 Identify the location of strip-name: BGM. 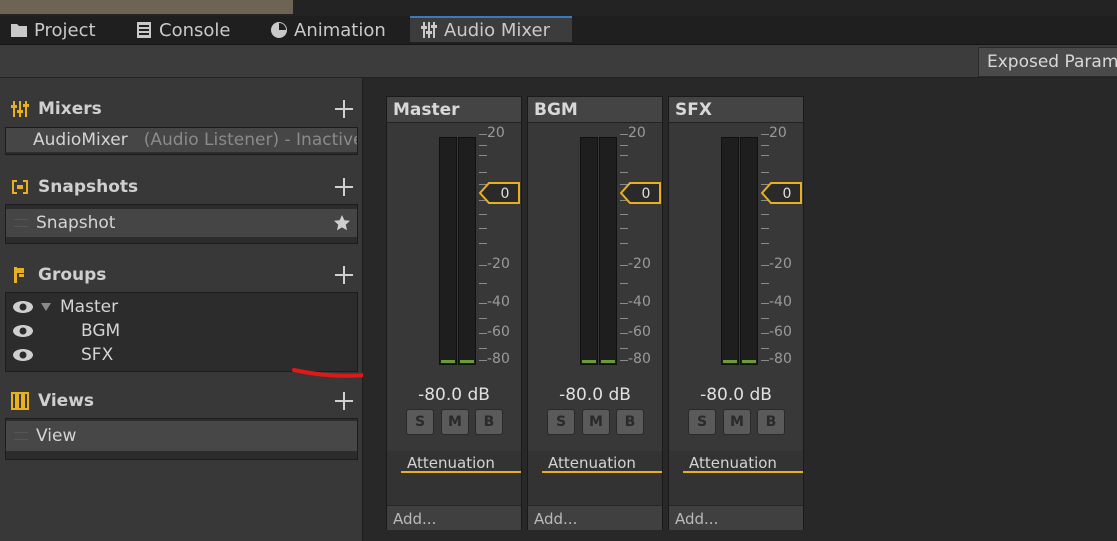
(595, 110).